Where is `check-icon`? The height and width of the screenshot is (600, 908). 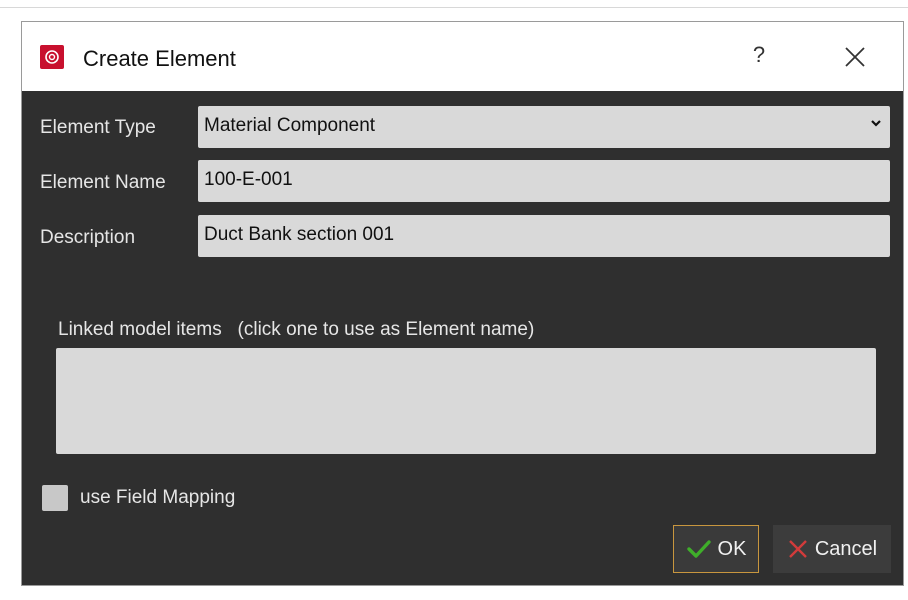
check-icon is located at coordinates (698, 549).